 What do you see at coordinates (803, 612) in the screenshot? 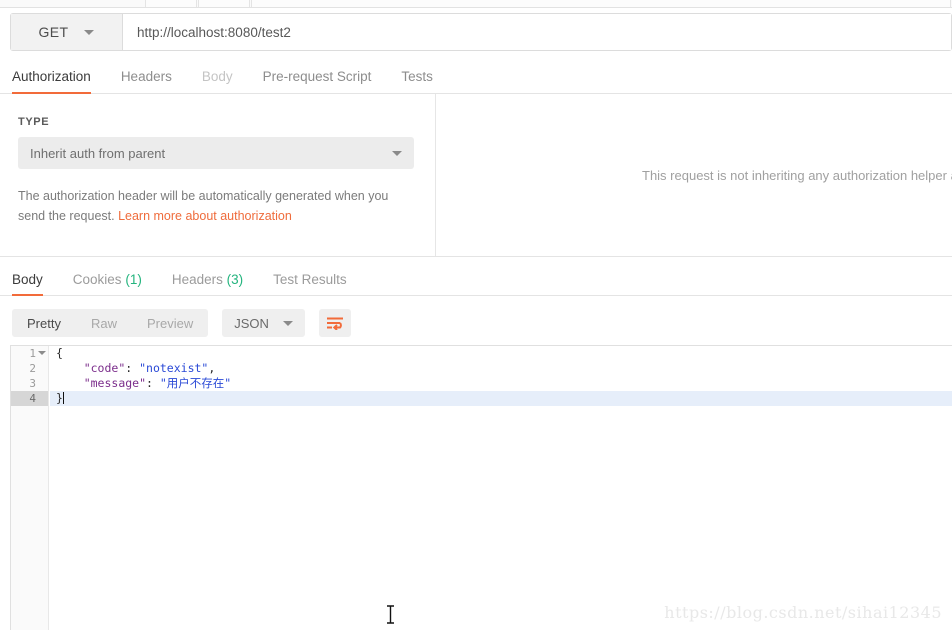
I see `watermark: https://blog.csdn.net/sihai12345` at bounding box center [803, 612].